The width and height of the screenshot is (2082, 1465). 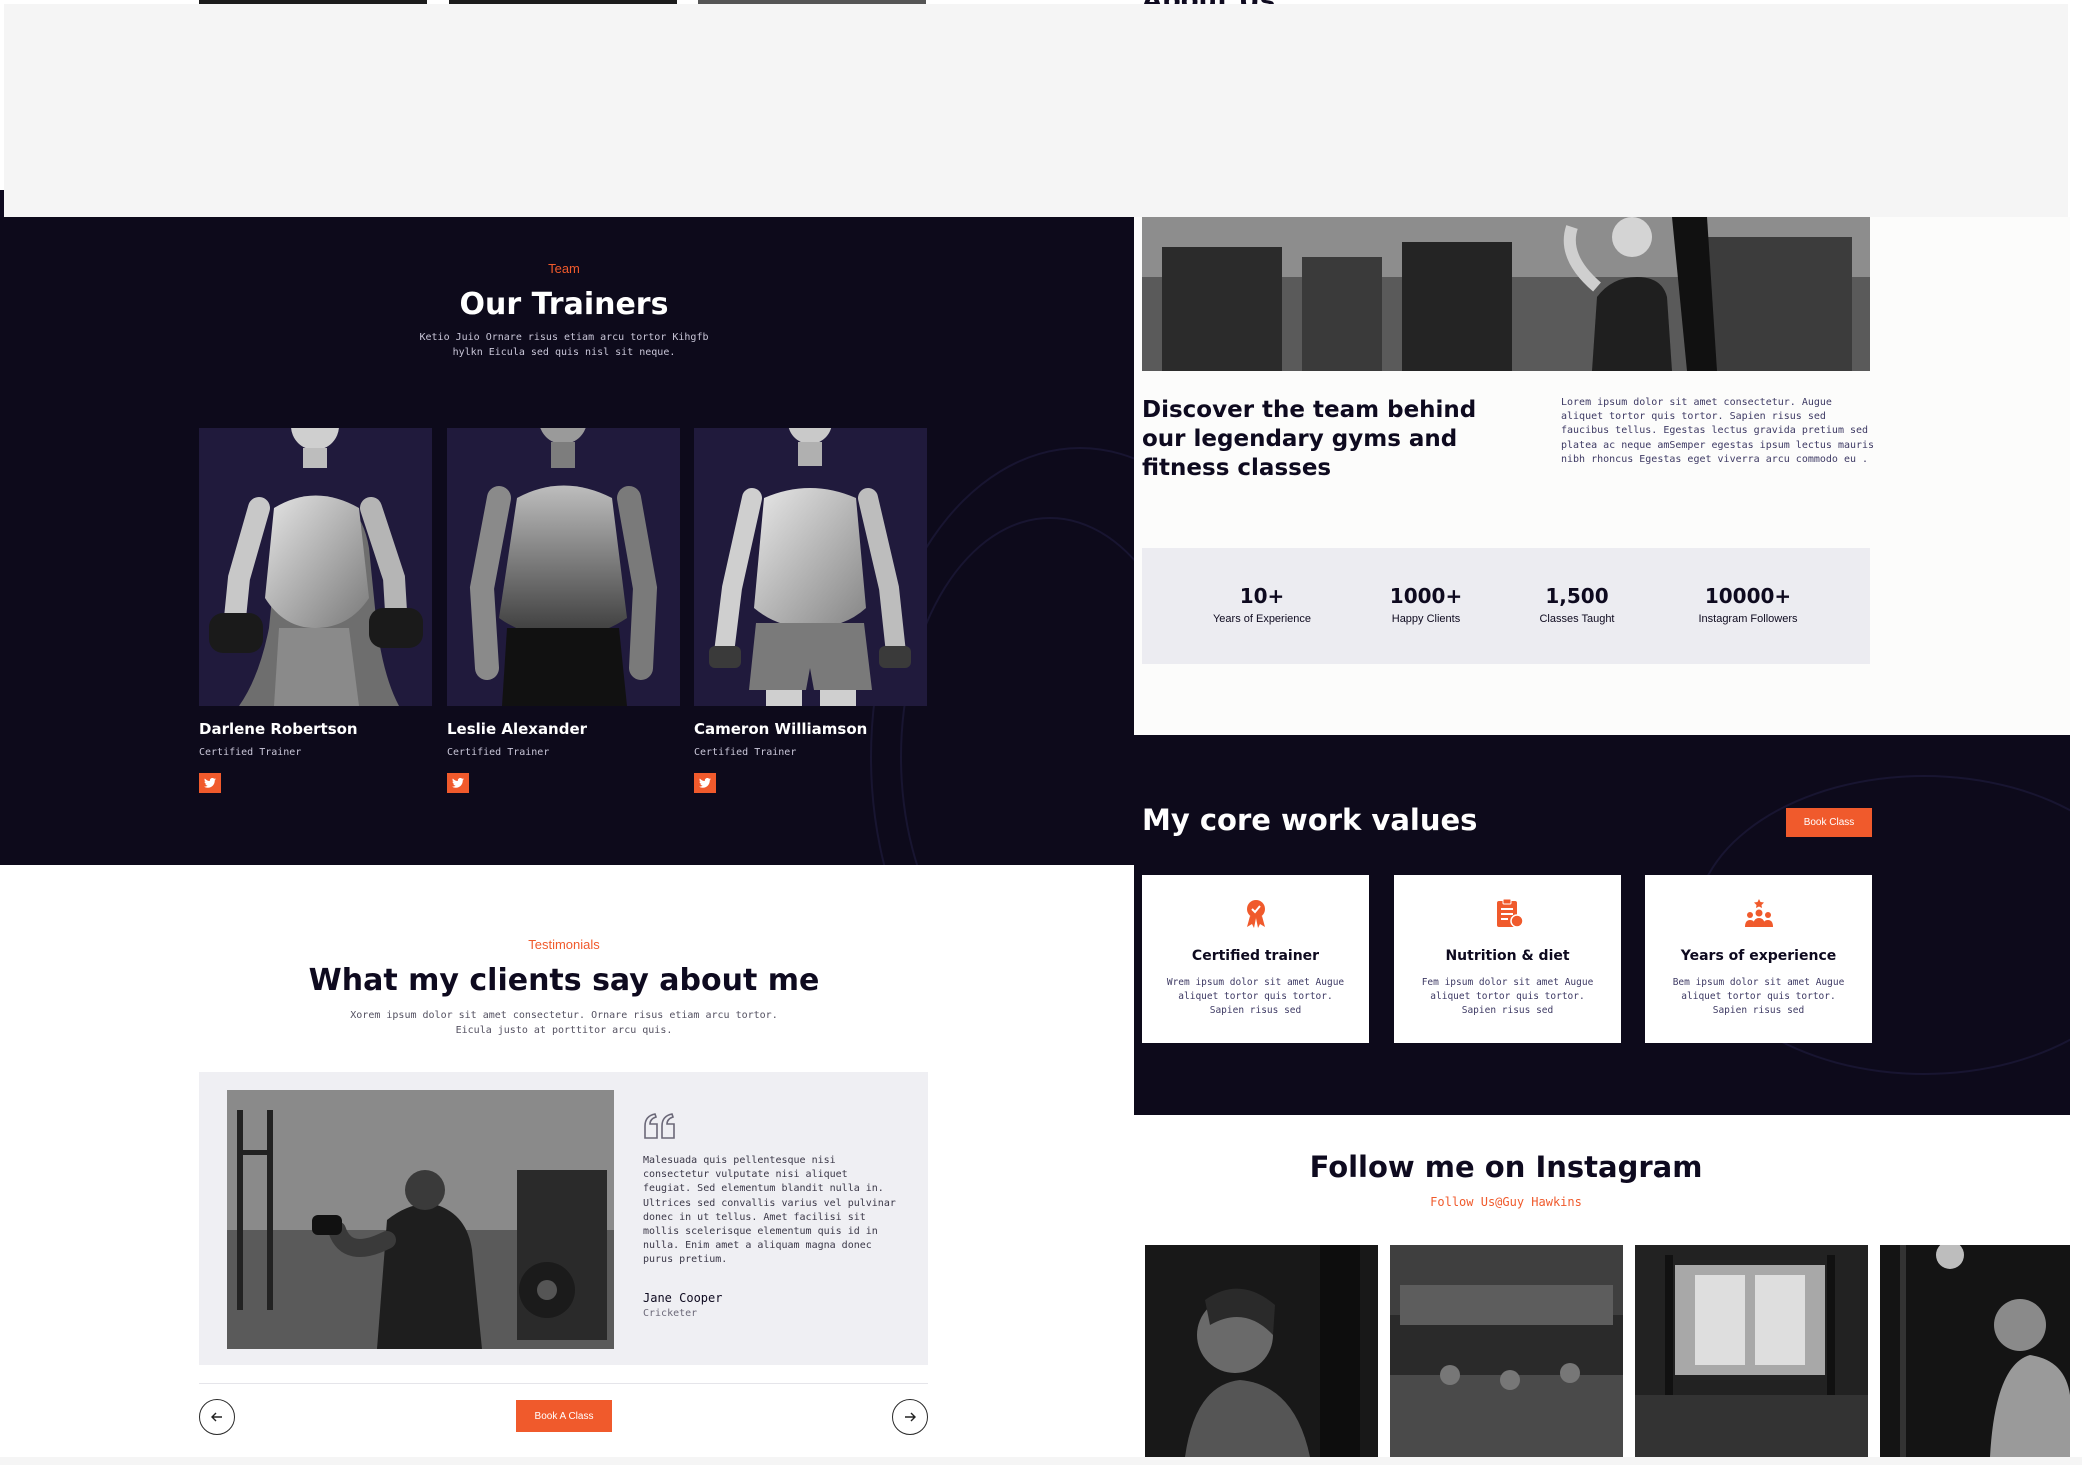 I want to click on next-testimonial-button, so click(x=910, y=1417).